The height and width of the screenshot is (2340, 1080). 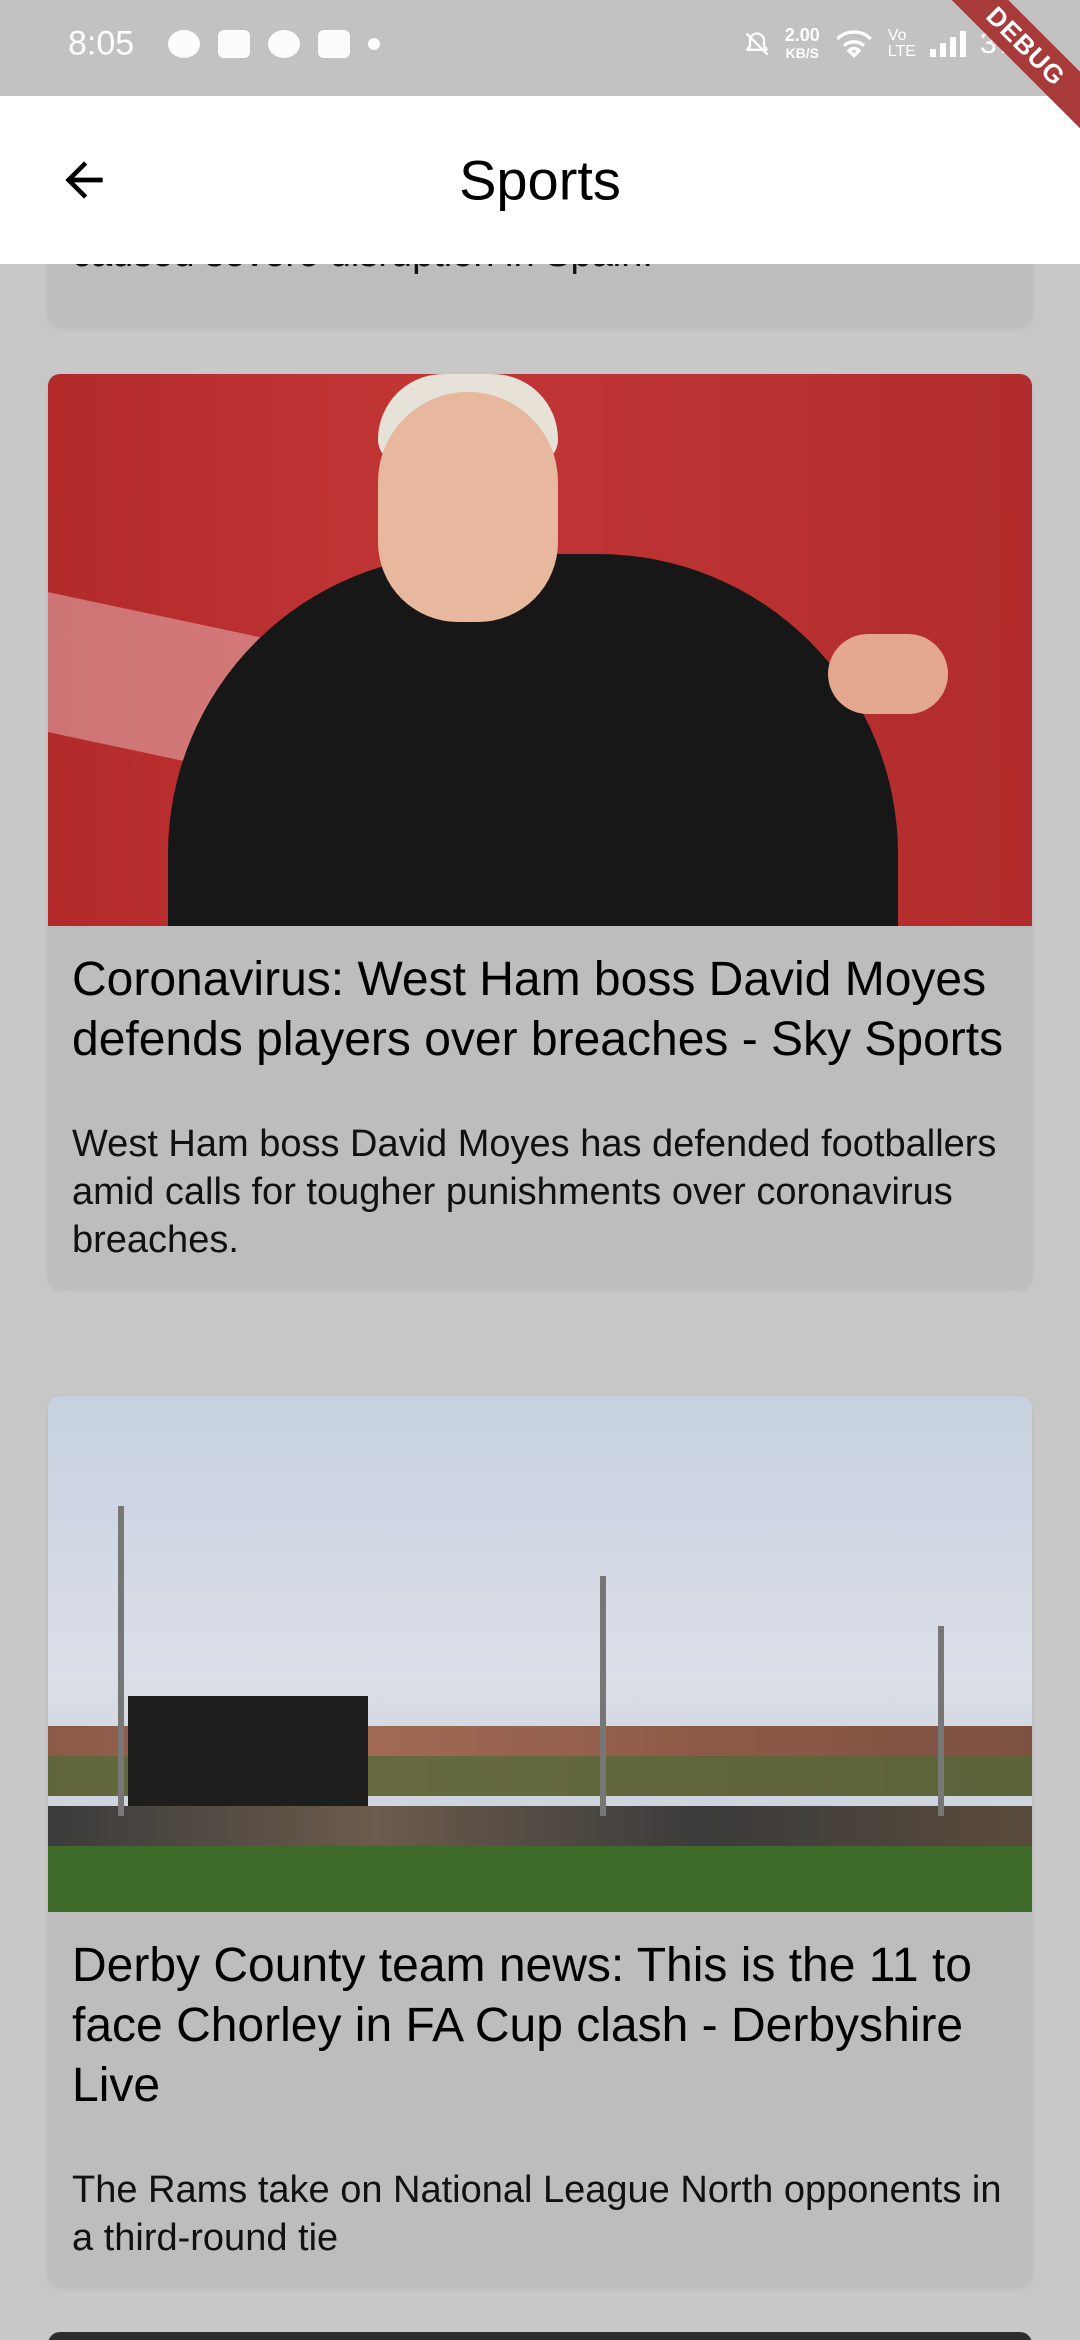 What do you see at coordinates (540, 2336) in the screenshot?
I see `article-card` at bounding box center [540, 2336].